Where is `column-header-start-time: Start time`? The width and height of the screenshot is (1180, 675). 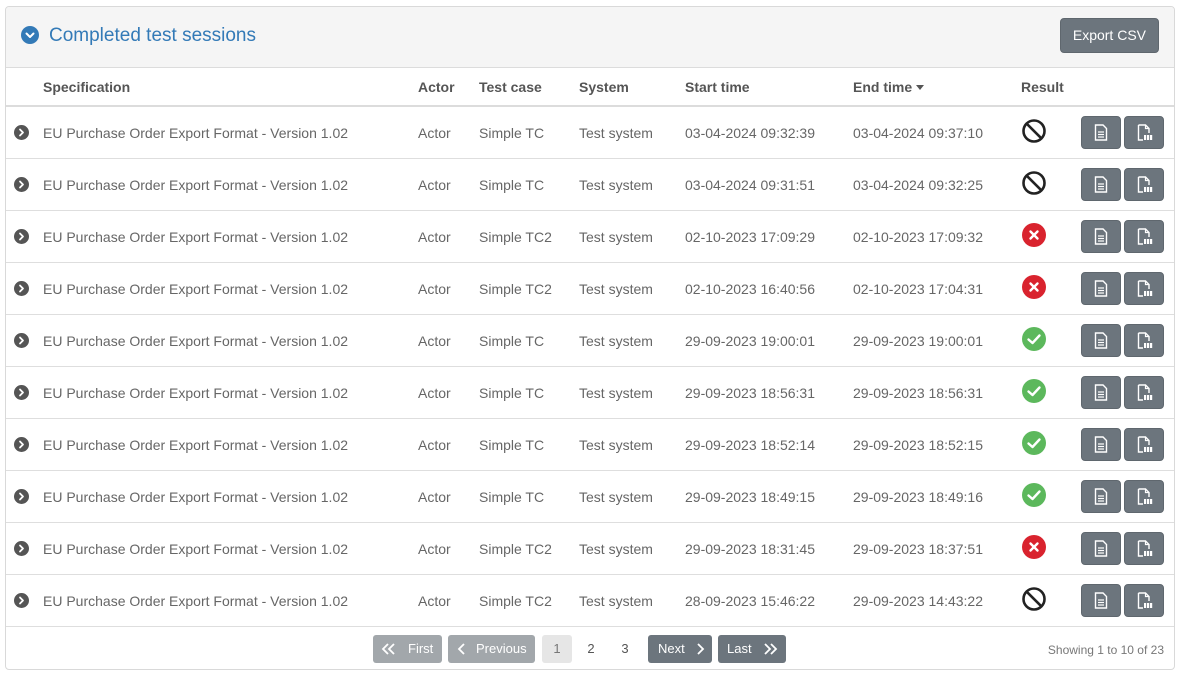 column-header-start-time: Start time is located at coordinates (769, 87).